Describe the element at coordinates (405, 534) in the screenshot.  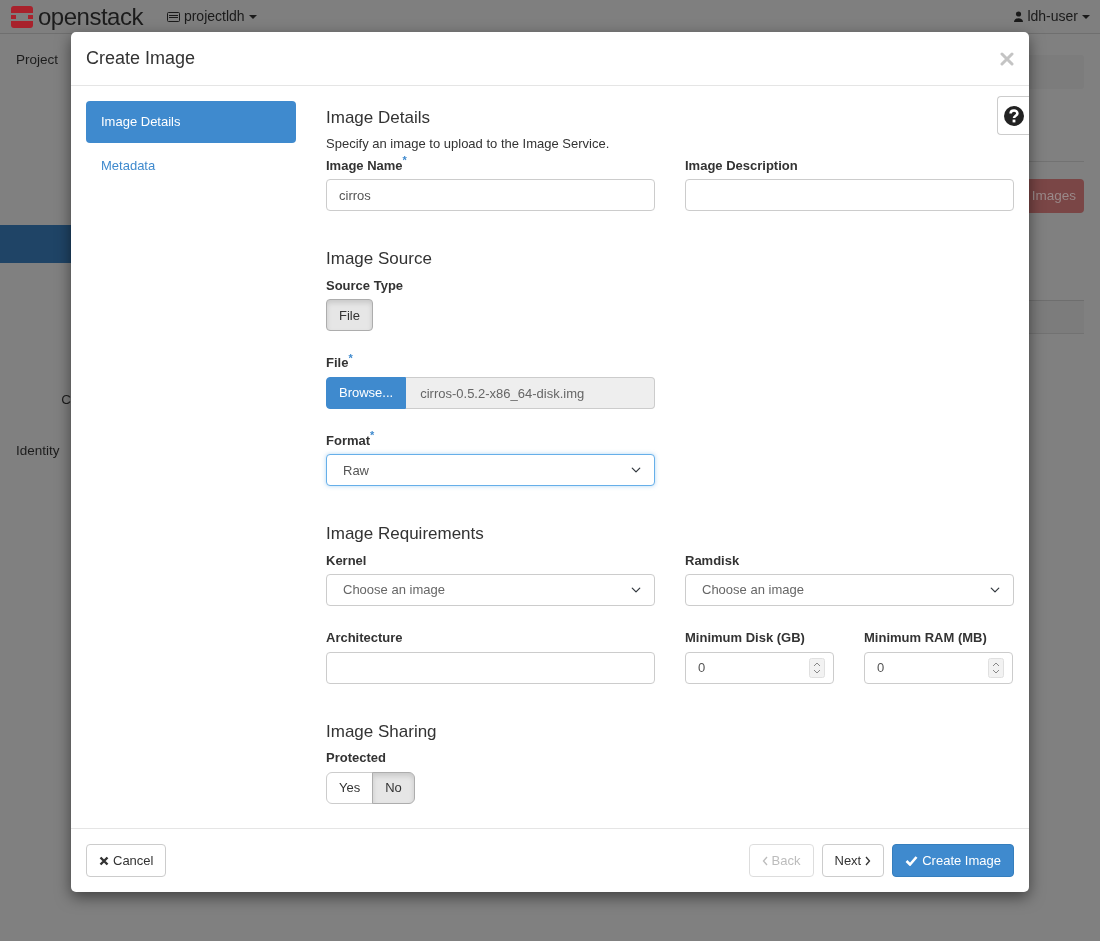
I see `section-title: Image Requirements` at that location.